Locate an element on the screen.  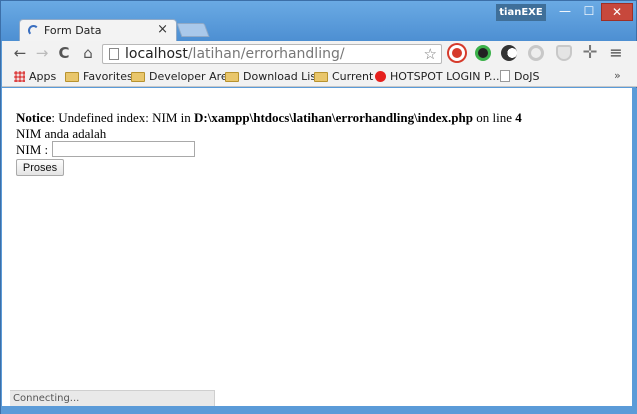
url-host: localhost is located at coordinates (156, 54).